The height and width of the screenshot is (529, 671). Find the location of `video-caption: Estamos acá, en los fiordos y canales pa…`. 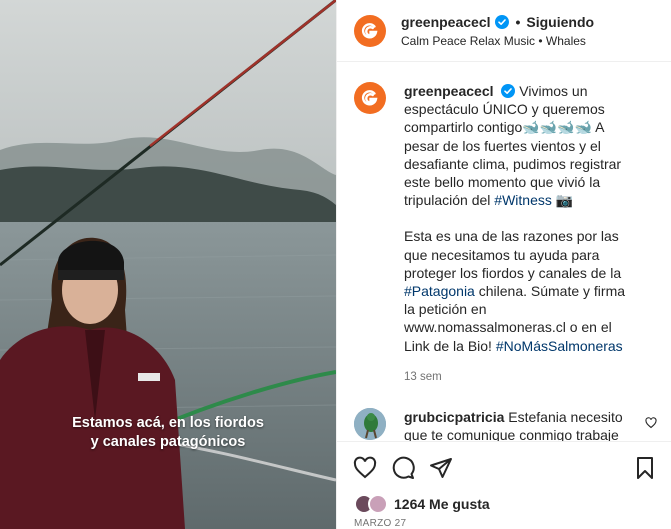

video-caption: Estamos acá, en los fiordos y canales pa… is located at coordinates (168, 433).